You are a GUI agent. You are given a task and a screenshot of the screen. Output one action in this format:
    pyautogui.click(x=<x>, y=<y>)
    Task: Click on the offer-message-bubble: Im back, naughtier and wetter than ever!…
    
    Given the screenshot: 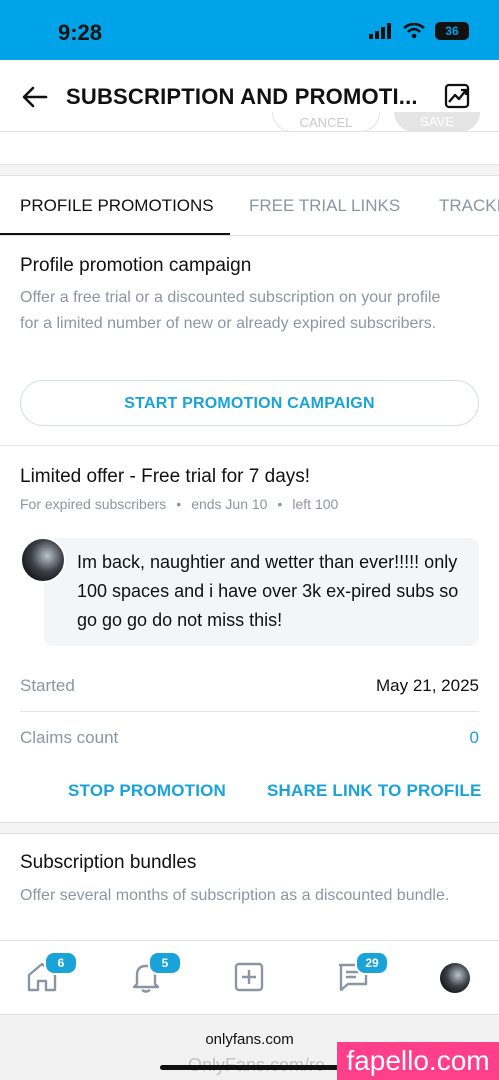 What is the action you would take?
    pyautogui.click(x=261, y=592)
    